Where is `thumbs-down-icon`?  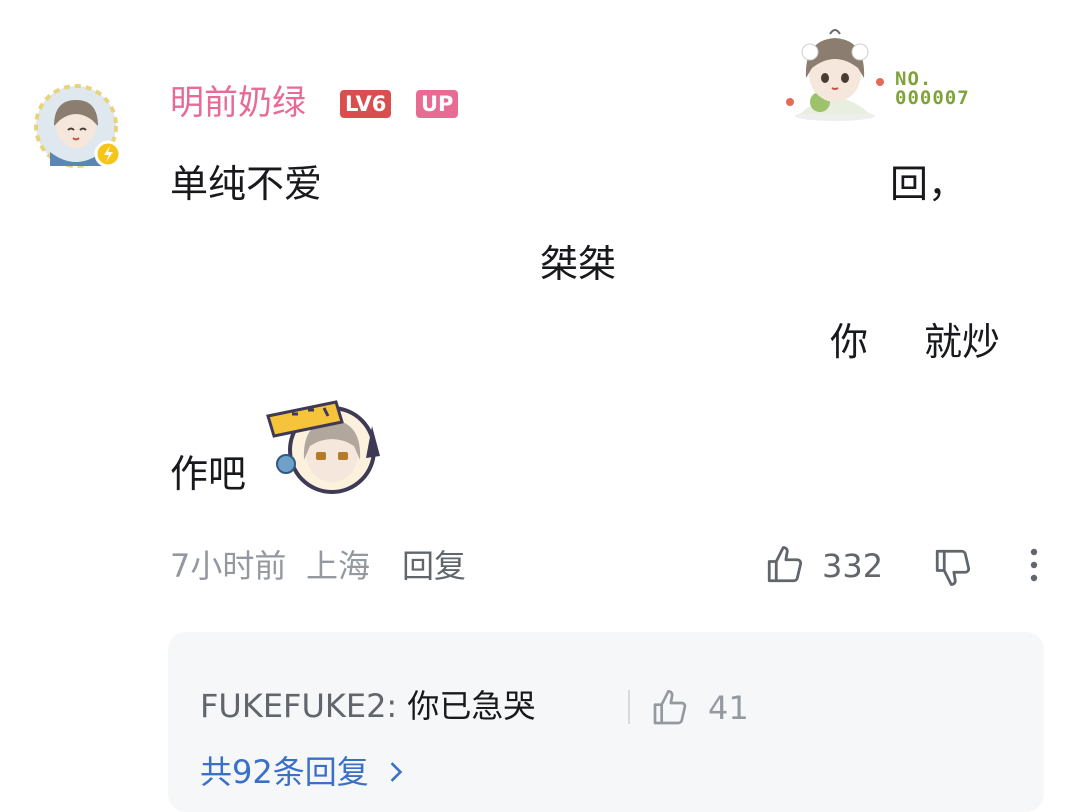
thumbs-down-icon is located at coordinates (953, 567).